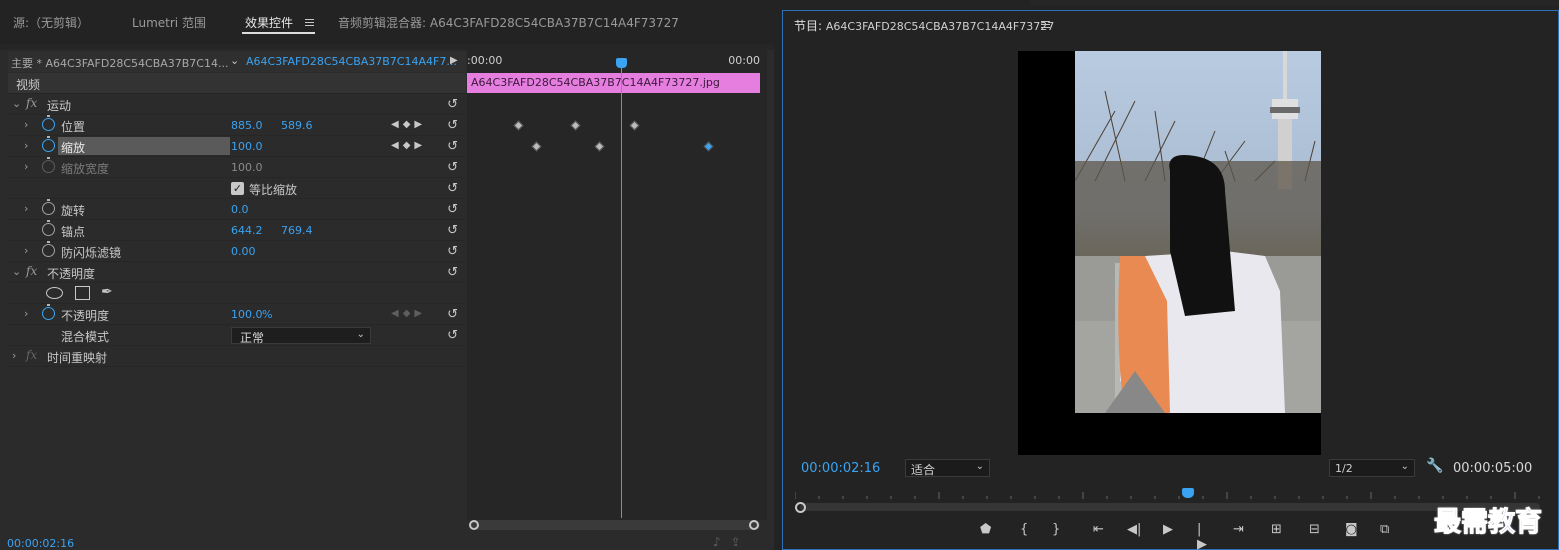 The width and height of the screenshot is (1559, 550). Describe the element at coordinates (1384, 529) in the screenshot. I see `comparison-view-icon: ⧉` at that location.